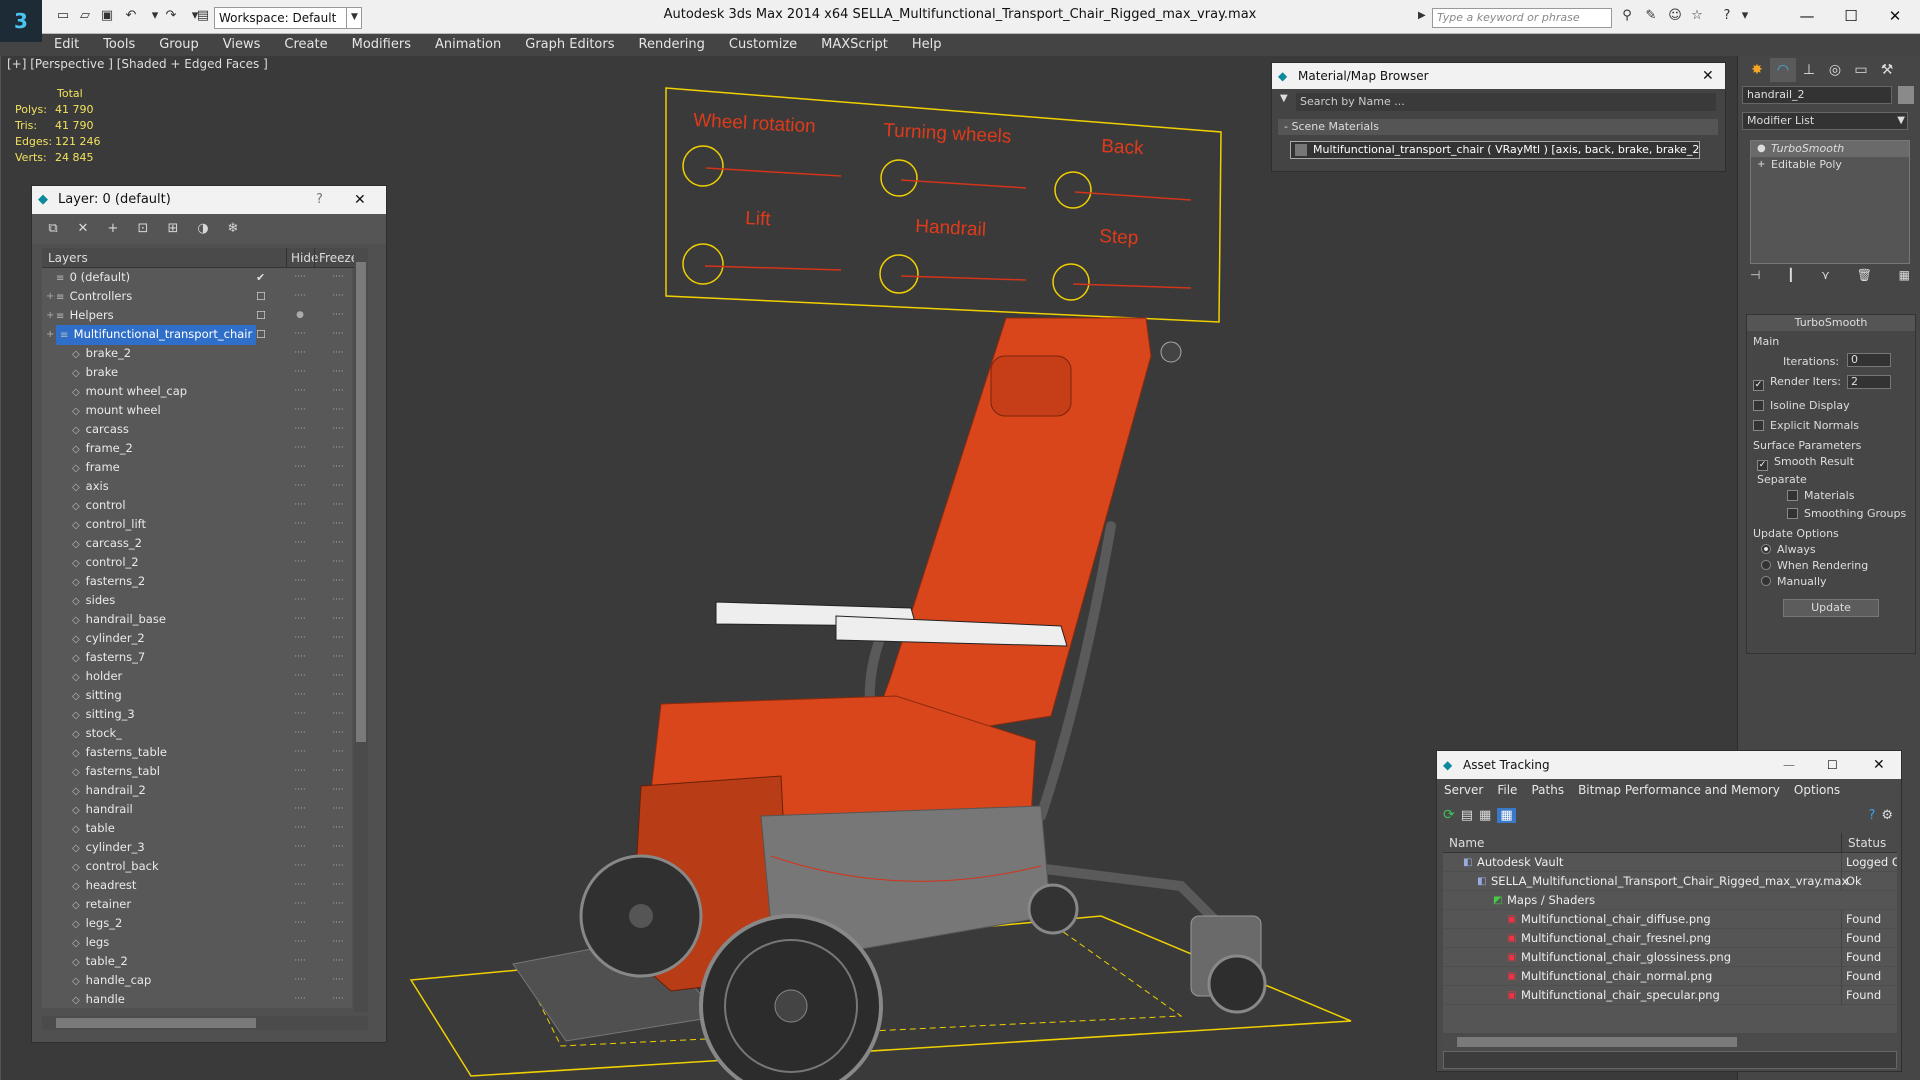  I want to click on layer-row: ◇ headrest ···· ····, so click(197, 885).